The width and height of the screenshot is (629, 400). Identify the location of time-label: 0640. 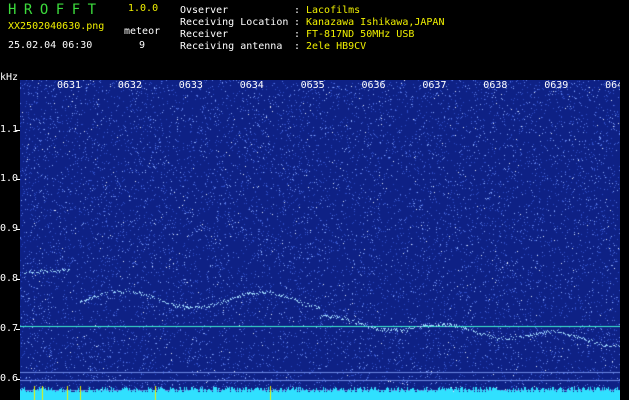
(612, 85).